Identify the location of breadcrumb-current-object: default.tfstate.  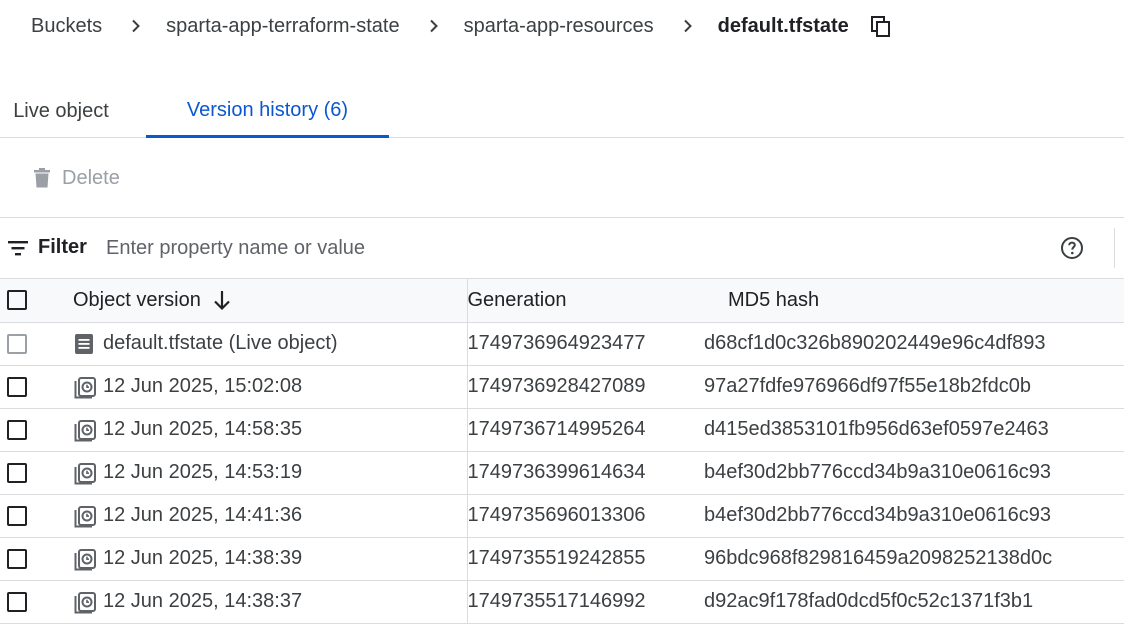
(783, 25).